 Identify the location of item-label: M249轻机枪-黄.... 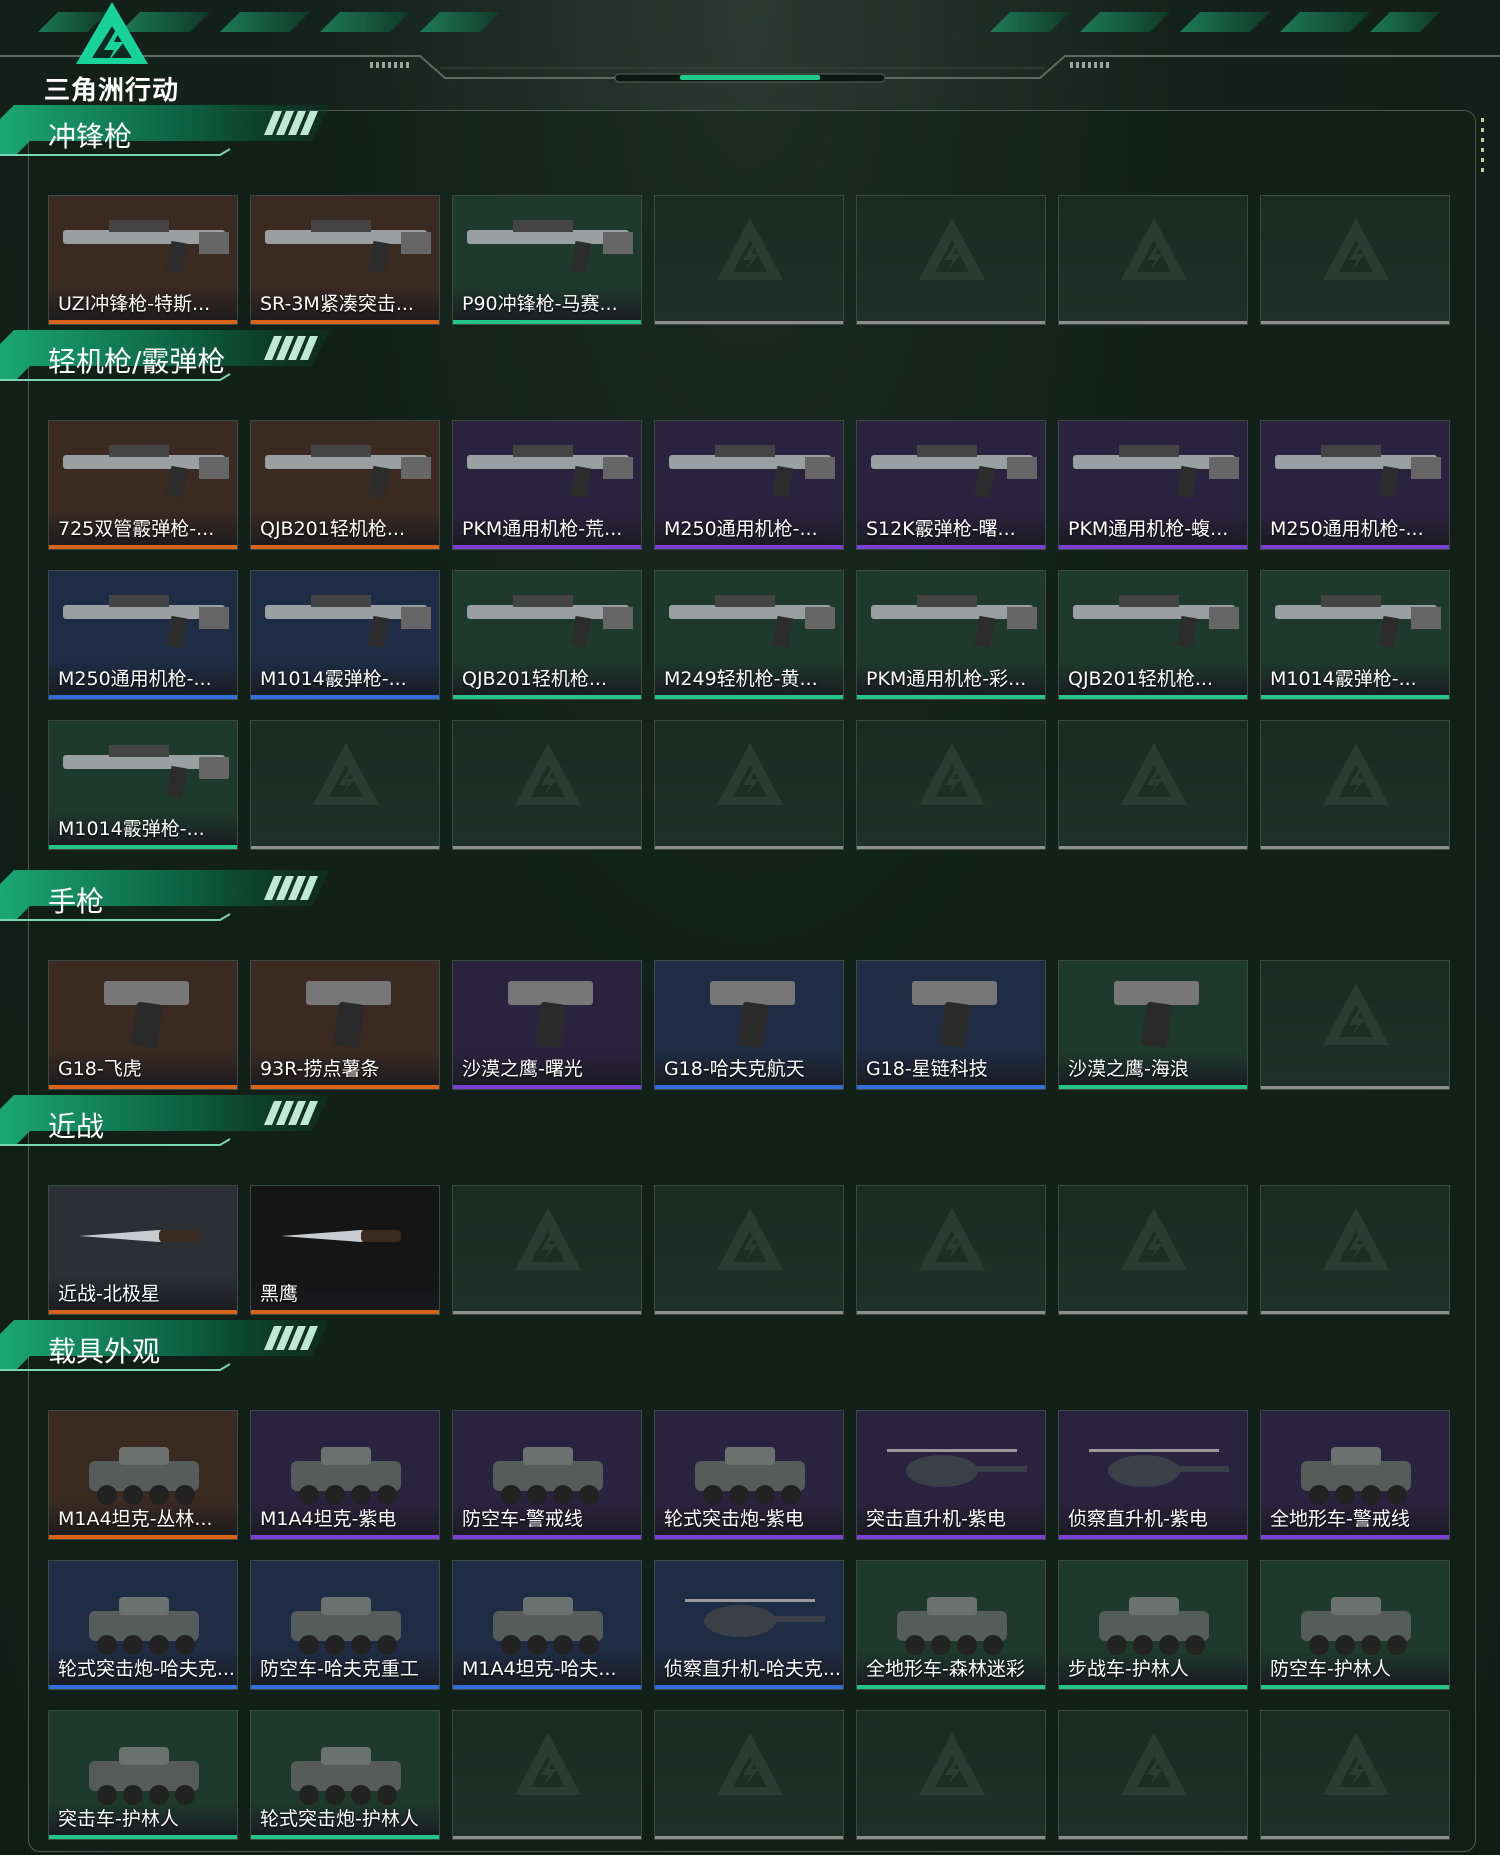
(741, 679).